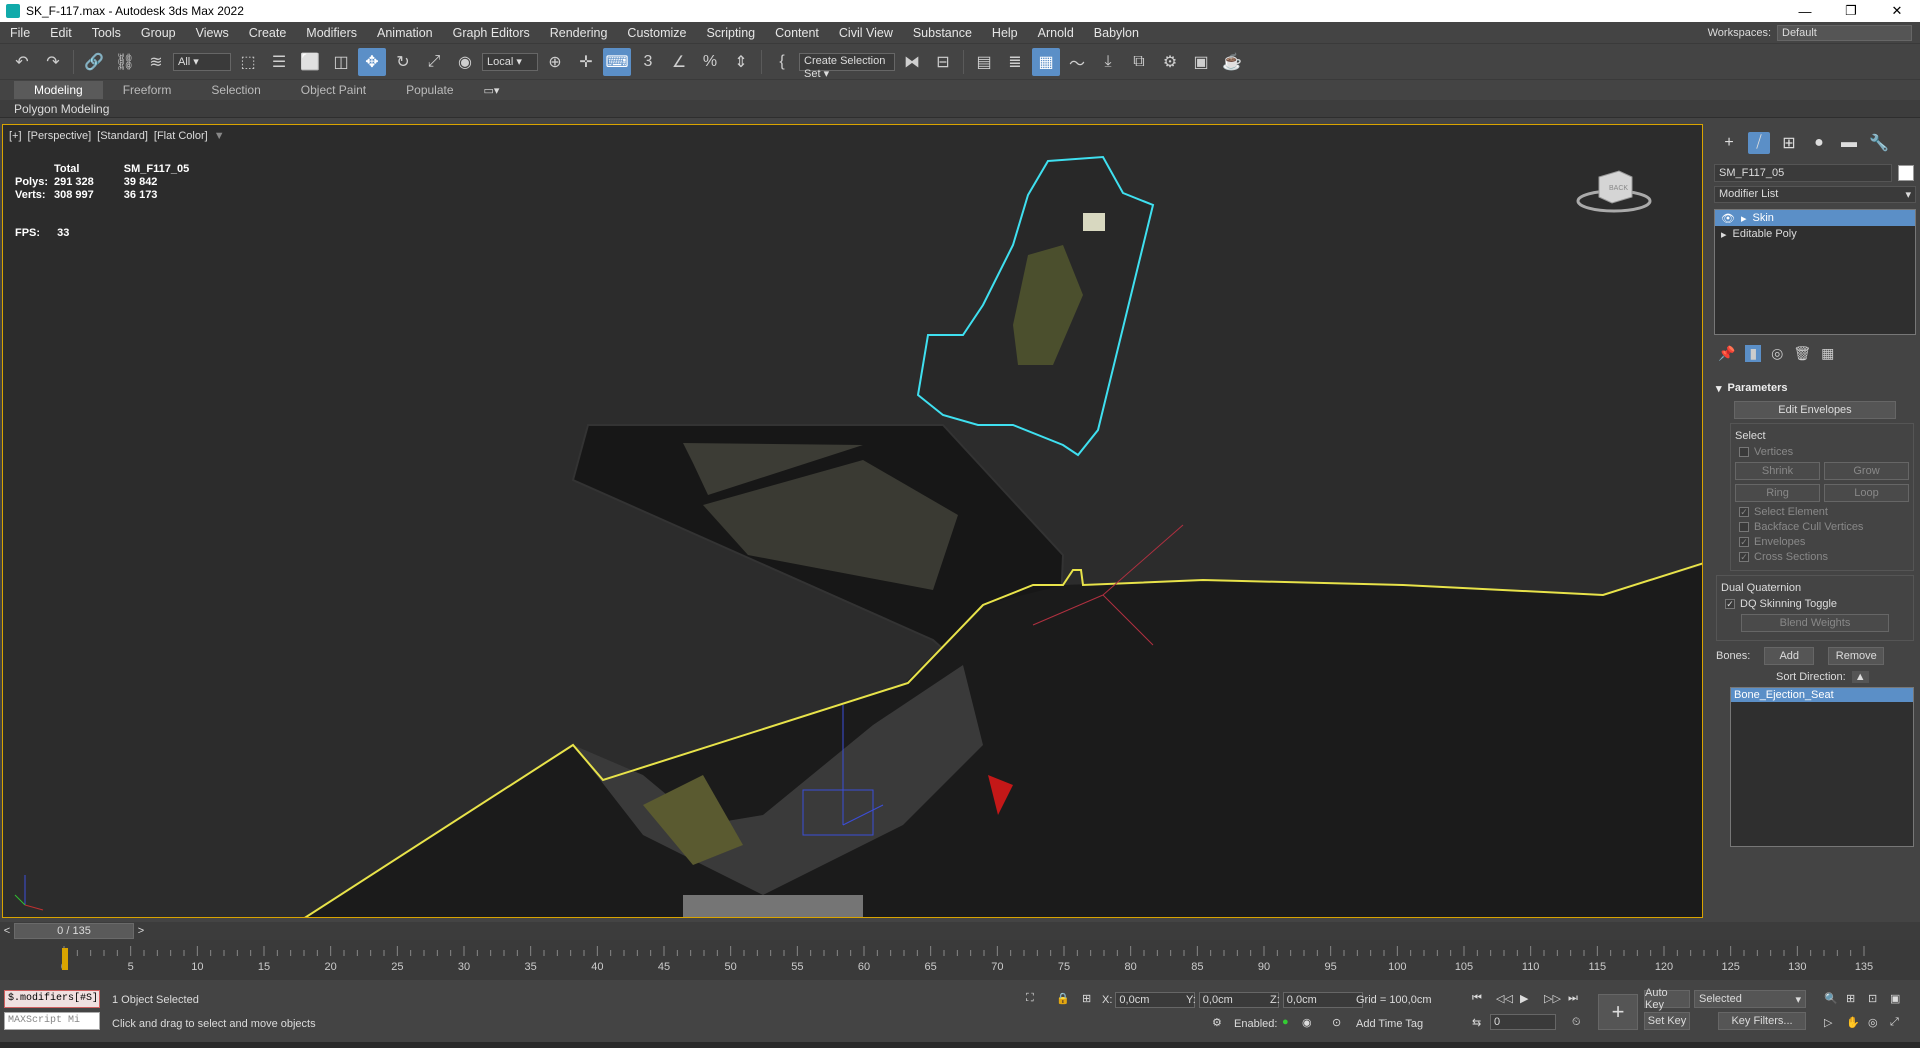 The height and width of the screenshot is (1048, 1920). What do you see at coordinates (1322, 1000) in the screenshot?
I see `z-field: 0,0cm` at bounding box center [1322, 1000].